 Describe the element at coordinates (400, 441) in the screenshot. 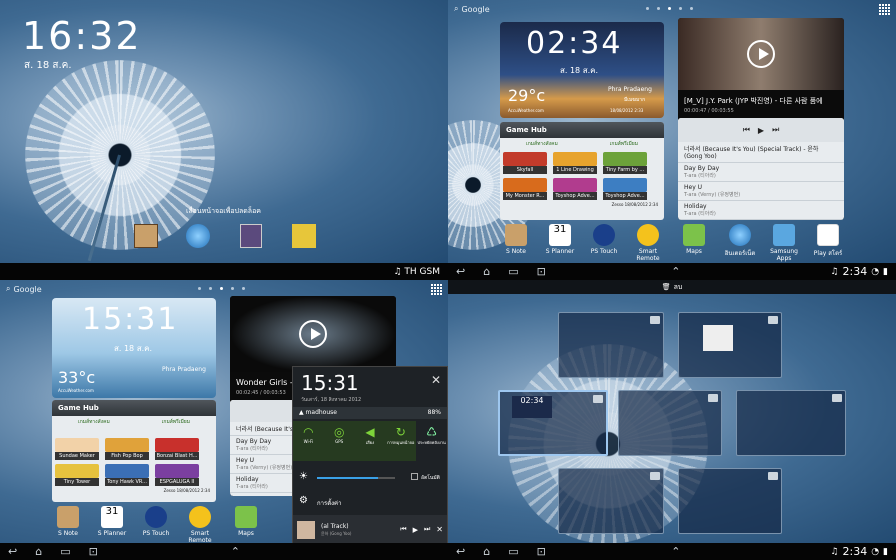

I see `toggle-rotation: ↻ การหมุนหน้าจอ` at that location.